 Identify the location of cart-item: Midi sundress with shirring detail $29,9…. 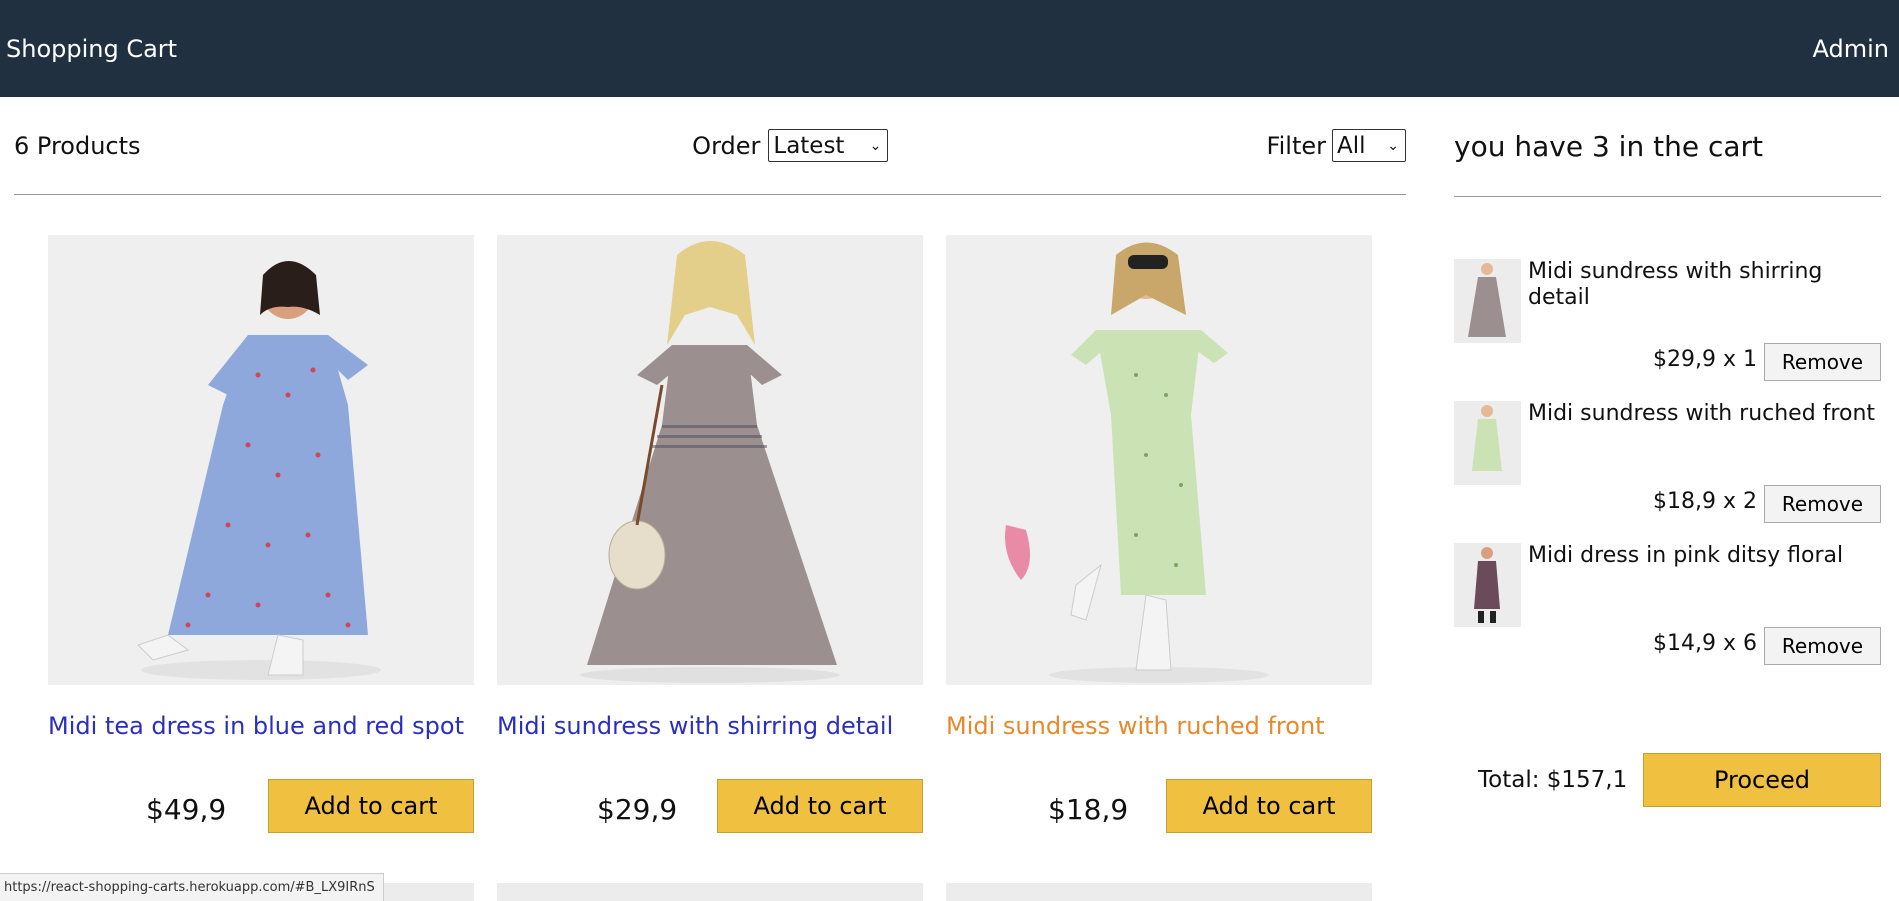
(1667, 330).